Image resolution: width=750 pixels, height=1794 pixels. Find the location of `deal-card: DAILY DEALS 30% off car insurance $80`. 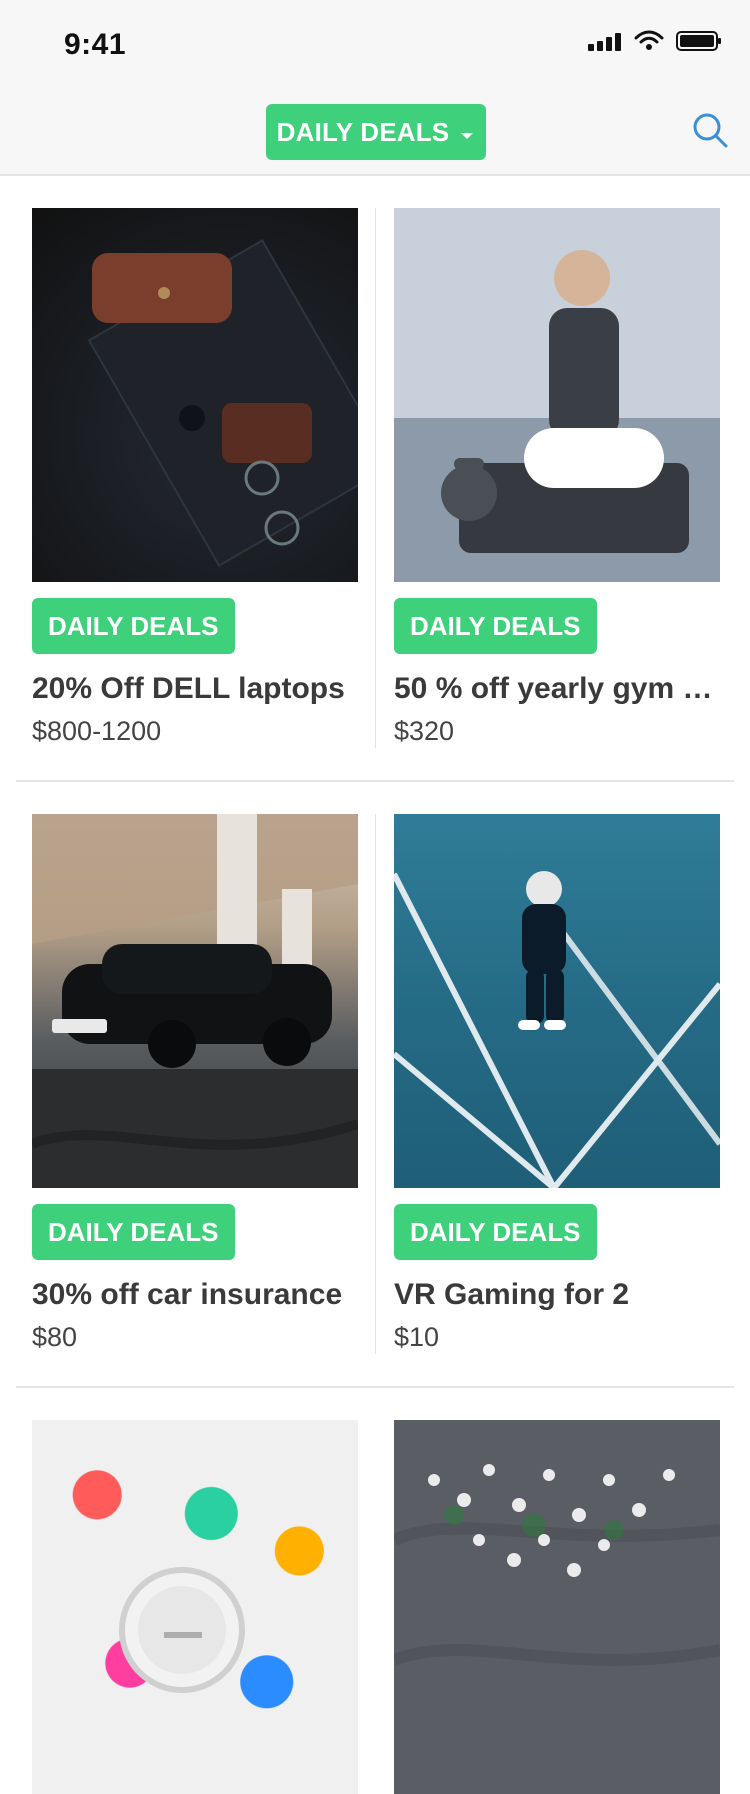

deal-card: DAILY DEALS 30% off car insurance $80 is located at coordinates (195, 1083).